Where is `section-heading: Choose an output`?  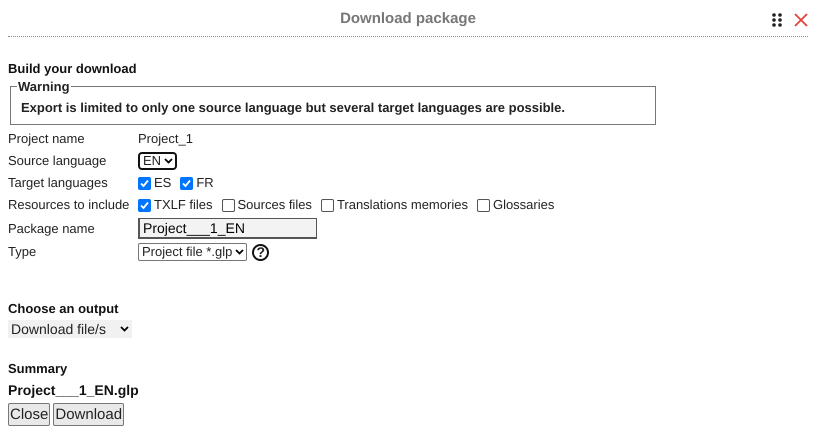
section-heading: Choose an output is located at coordinates (64, 308).